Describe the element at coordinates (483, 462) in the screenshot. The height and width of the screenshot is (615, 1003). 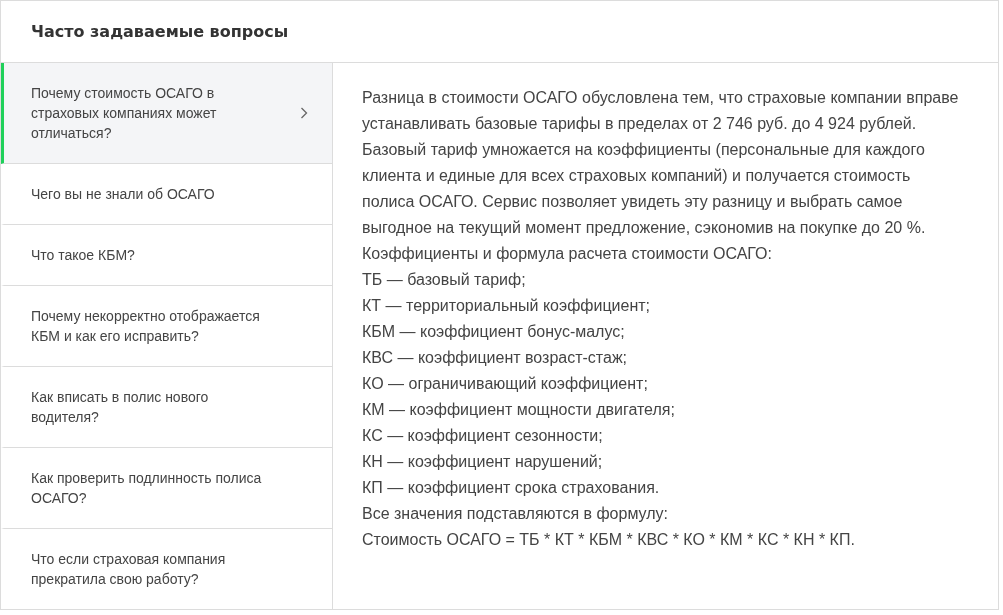
I see `answer-line: КН — коэффициент нарушений;` at that location.